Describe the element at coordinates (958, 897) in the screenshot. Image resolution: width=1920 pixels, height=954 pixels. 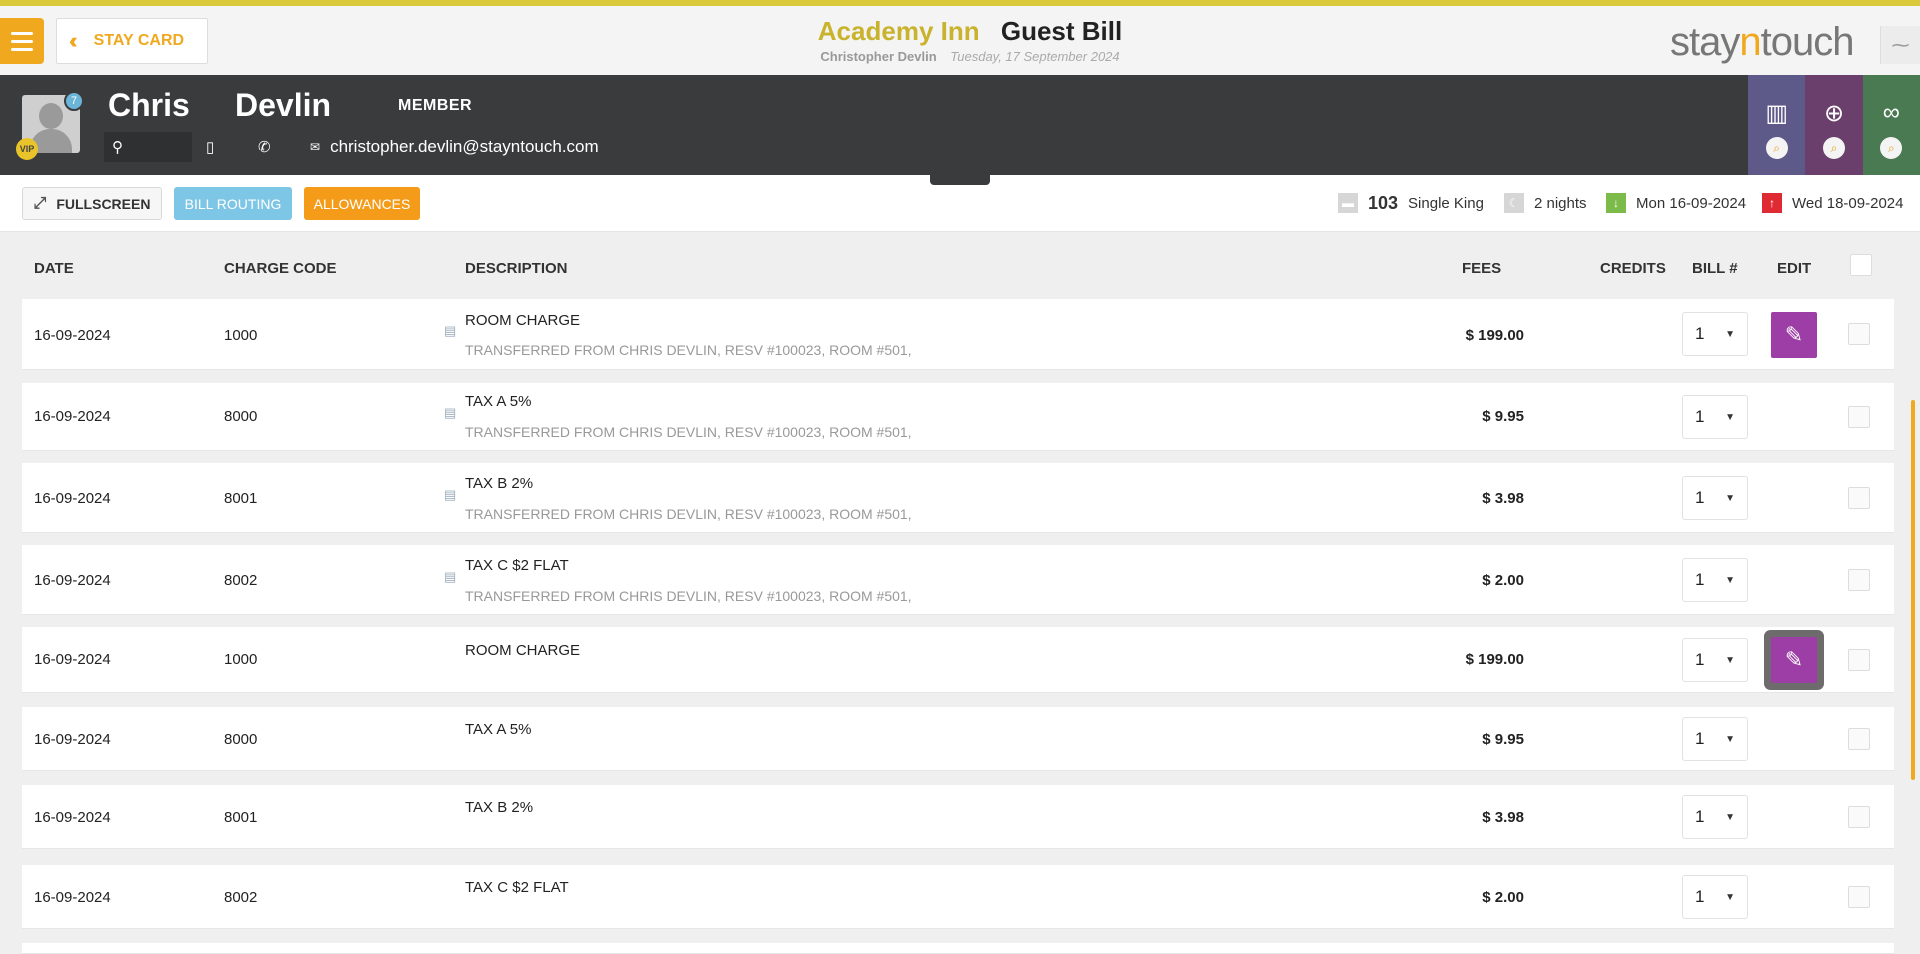
I see `table-row: 16-09-2024 8002 TAX C $2 FLAT $ 2.00 1 ▼` at that location.